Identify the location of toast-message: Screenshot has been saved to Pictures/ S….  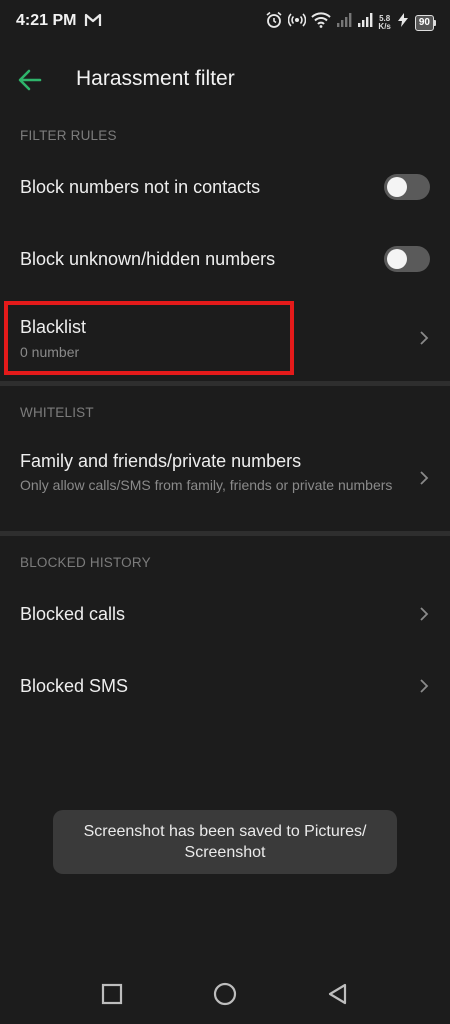
(225, 842).